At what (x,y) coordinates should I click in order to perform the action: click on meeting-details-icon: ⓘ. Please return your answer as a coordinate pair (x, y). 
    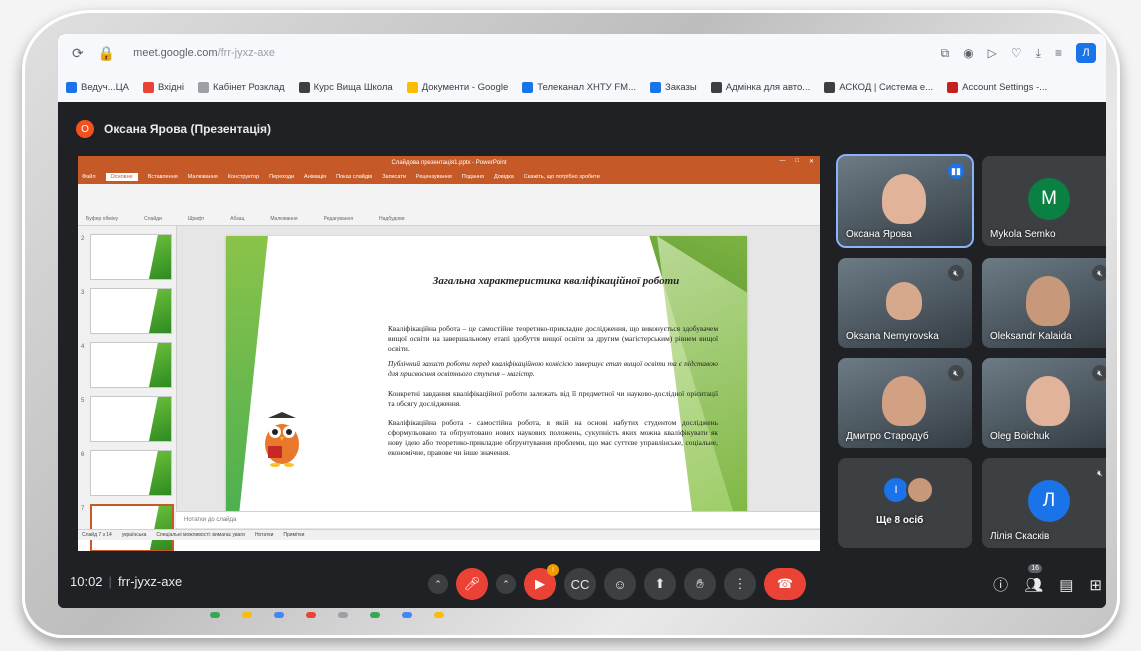
    Looking at the image, I should click on (1000, 584).